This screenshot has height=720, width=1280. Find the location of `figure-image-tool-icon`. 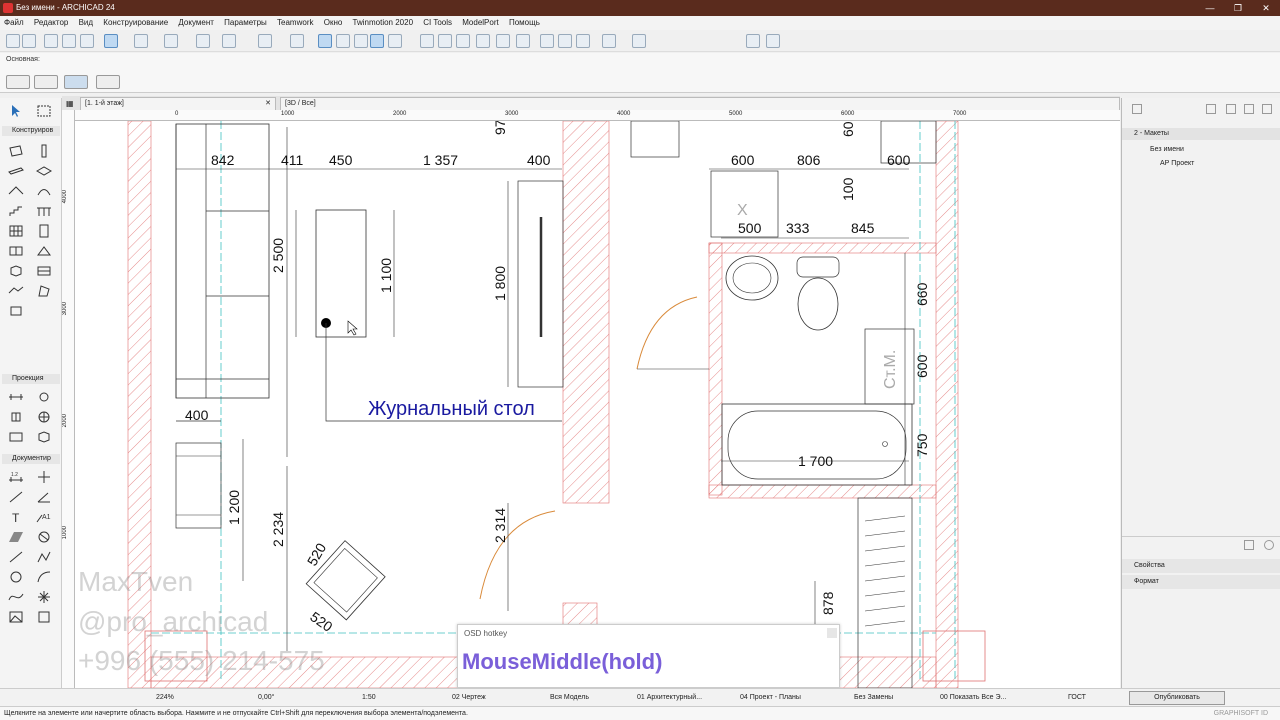

figure-image-tool-icon is located at coordinates (16, 617).